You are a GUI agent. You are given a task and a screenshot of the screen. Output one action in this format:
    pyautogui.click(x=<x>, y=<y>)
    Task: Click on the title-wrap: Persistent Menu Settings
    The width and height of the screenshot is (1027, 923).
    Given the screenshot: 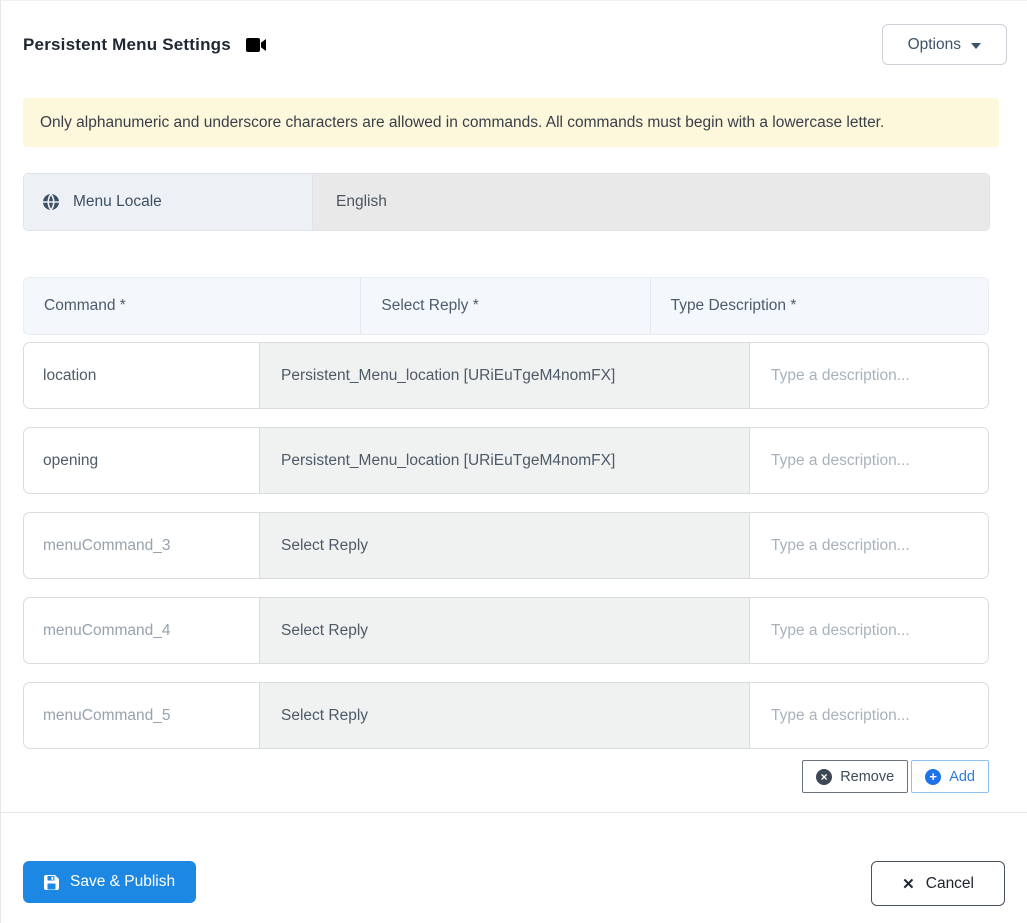 What is the action you would take?
    pyautogui.click(x=145, y=45)
    